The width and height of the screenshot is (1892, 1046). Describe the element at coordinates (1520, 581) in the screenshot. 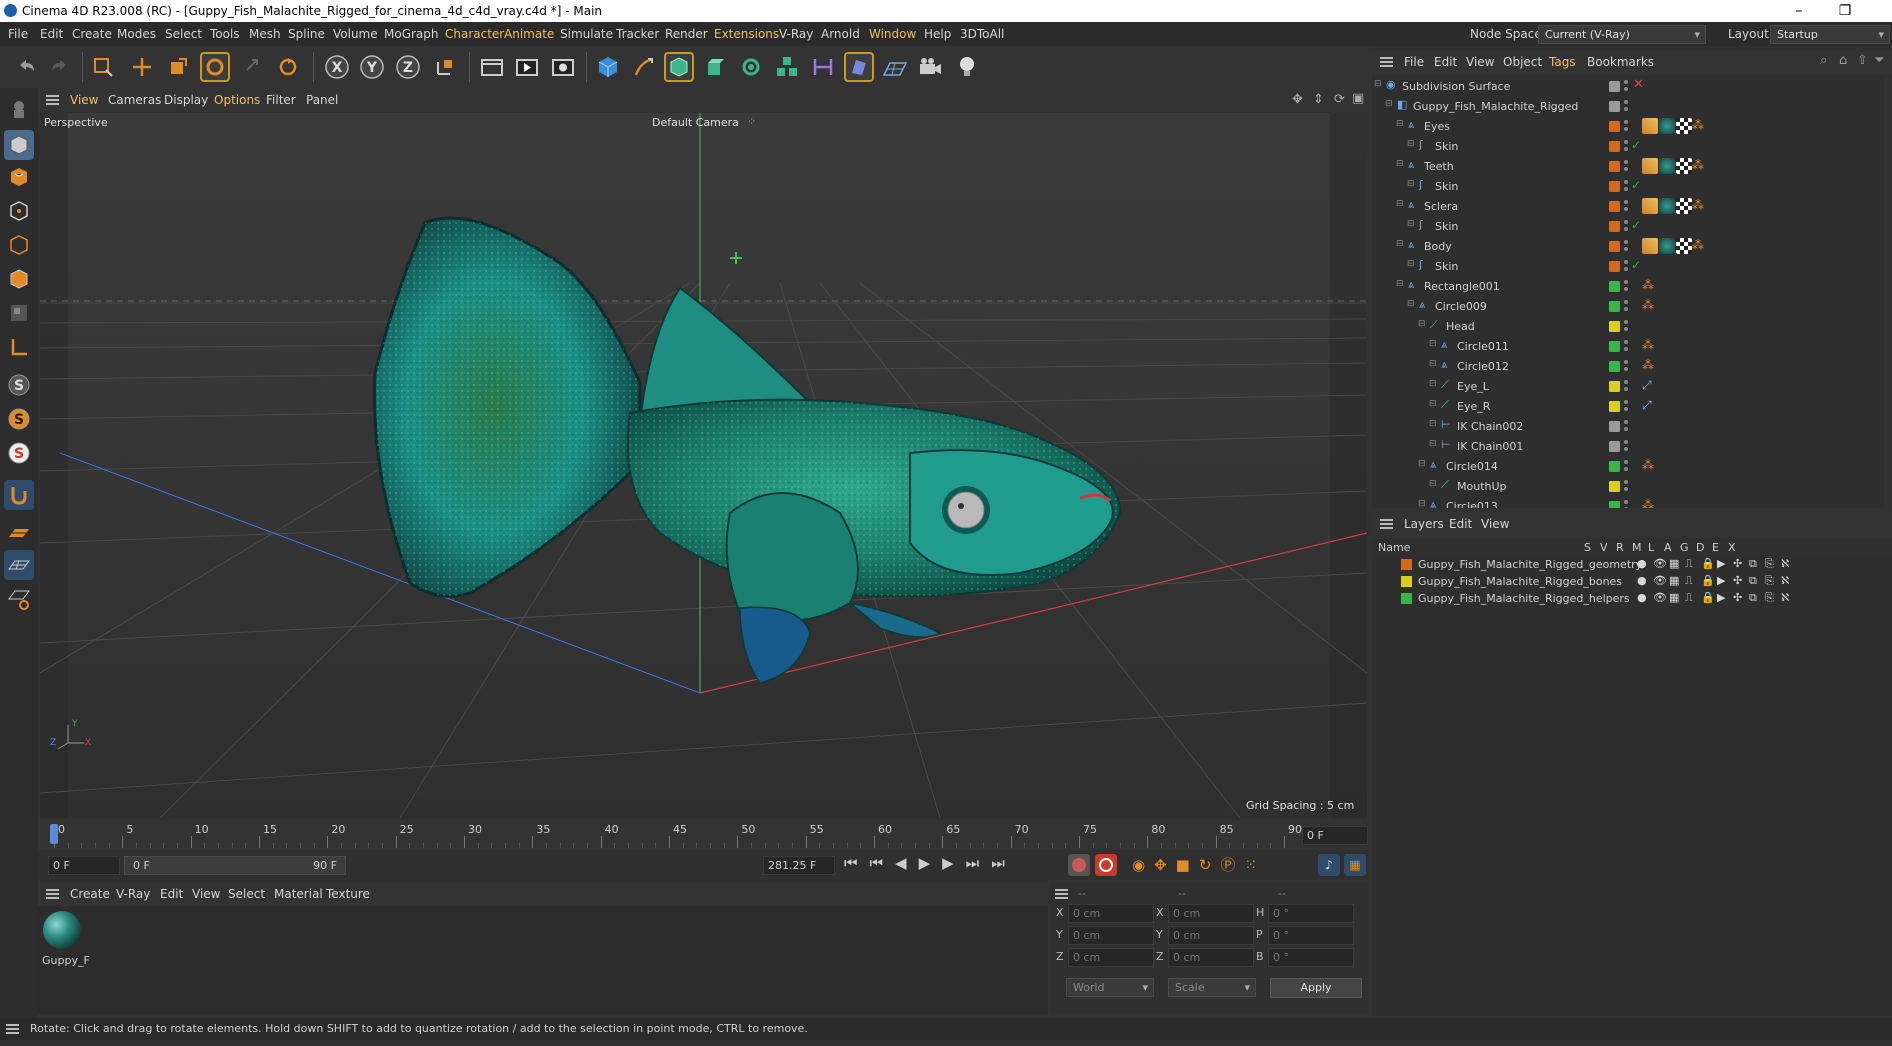

I see `layer-name: Guppy_Fish_Malachite_Rigged_bones` at that location.